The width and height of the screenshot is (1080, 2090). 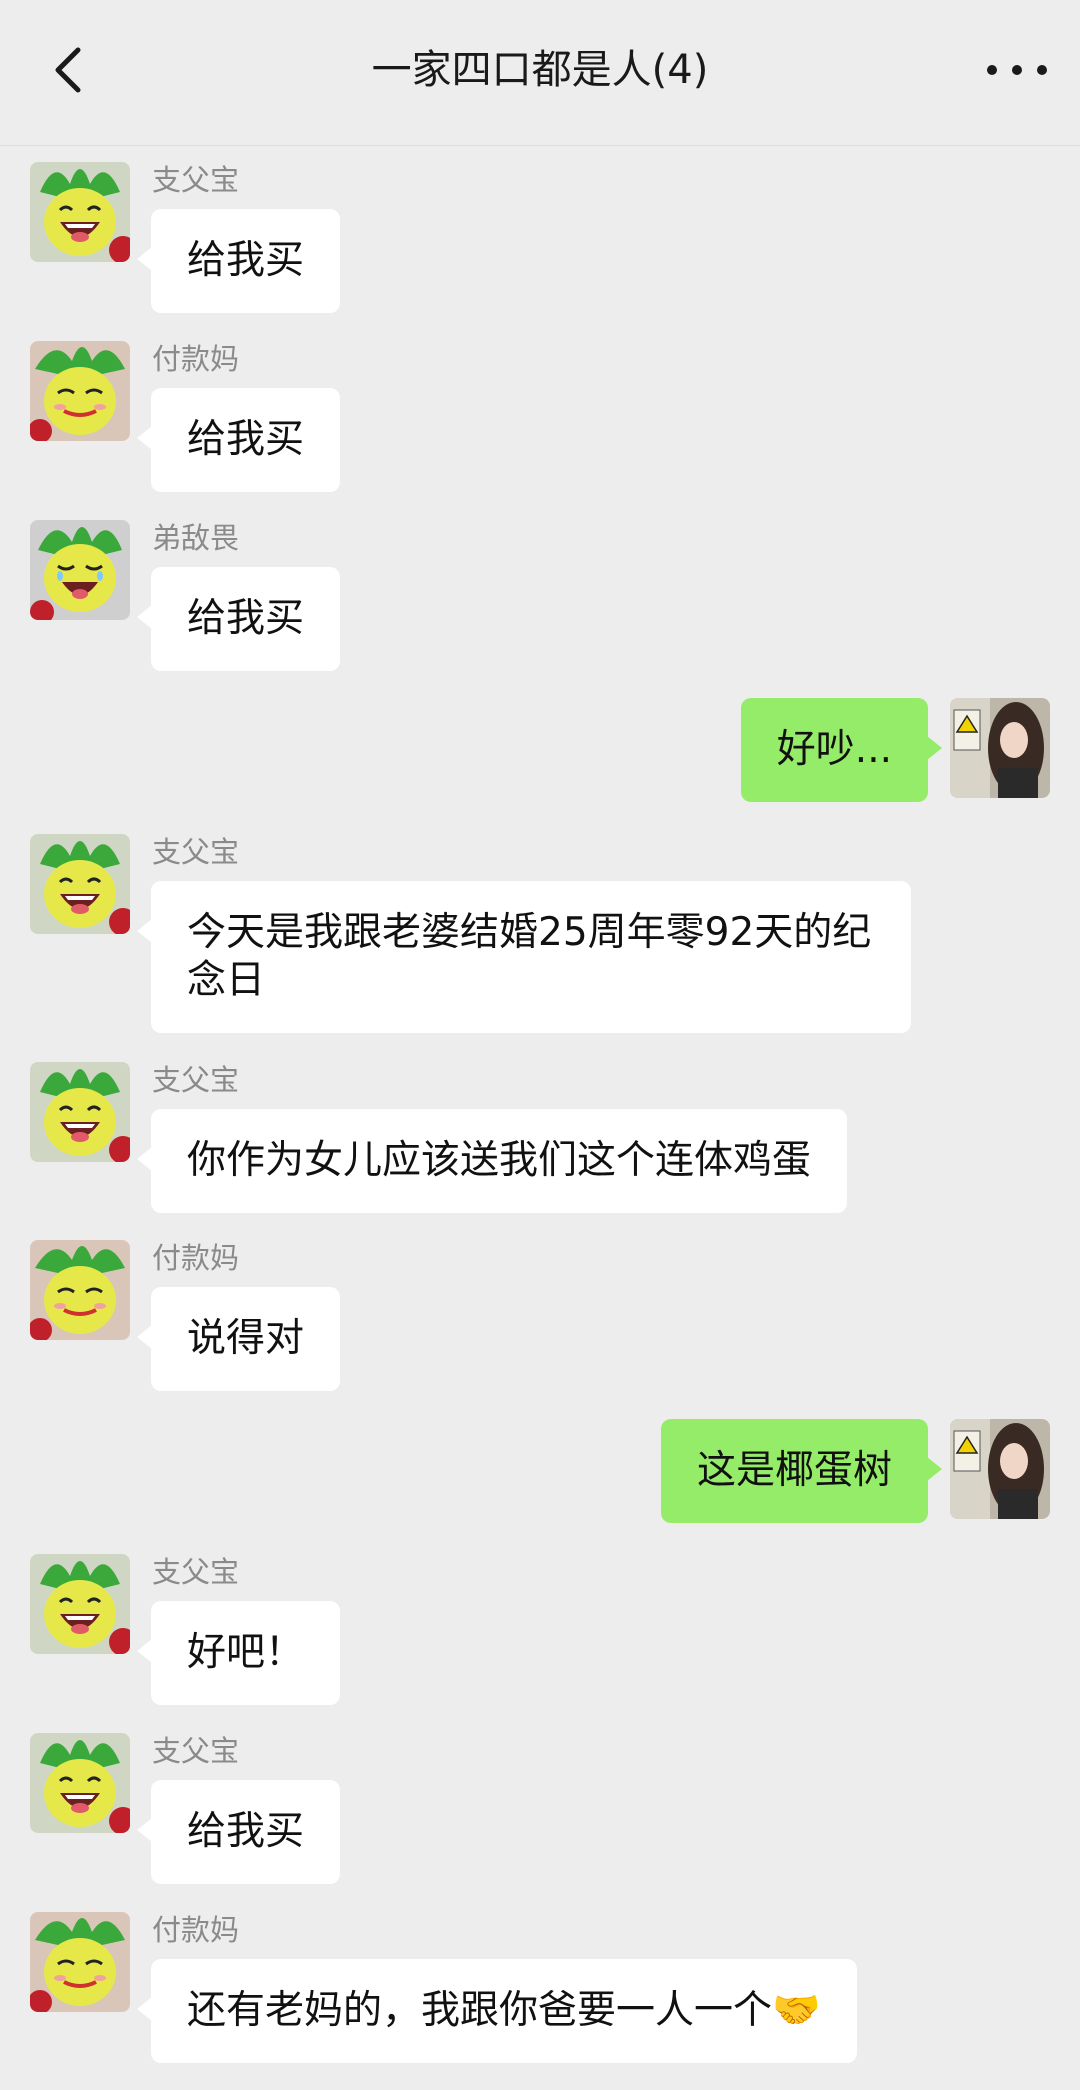 I want to click on back-button, so click(x=70, y=70).